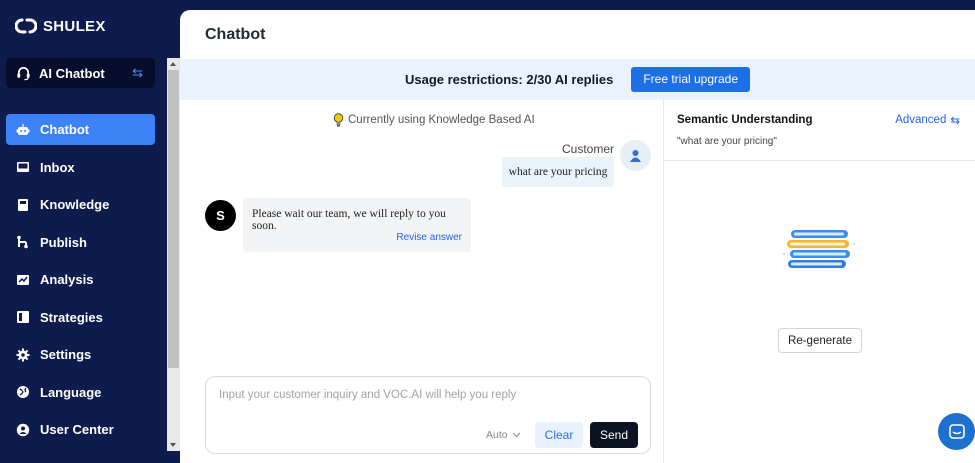  Describe the element at coordinates (23, 317) in the screenshot. I see `strategy-icon` at that location.